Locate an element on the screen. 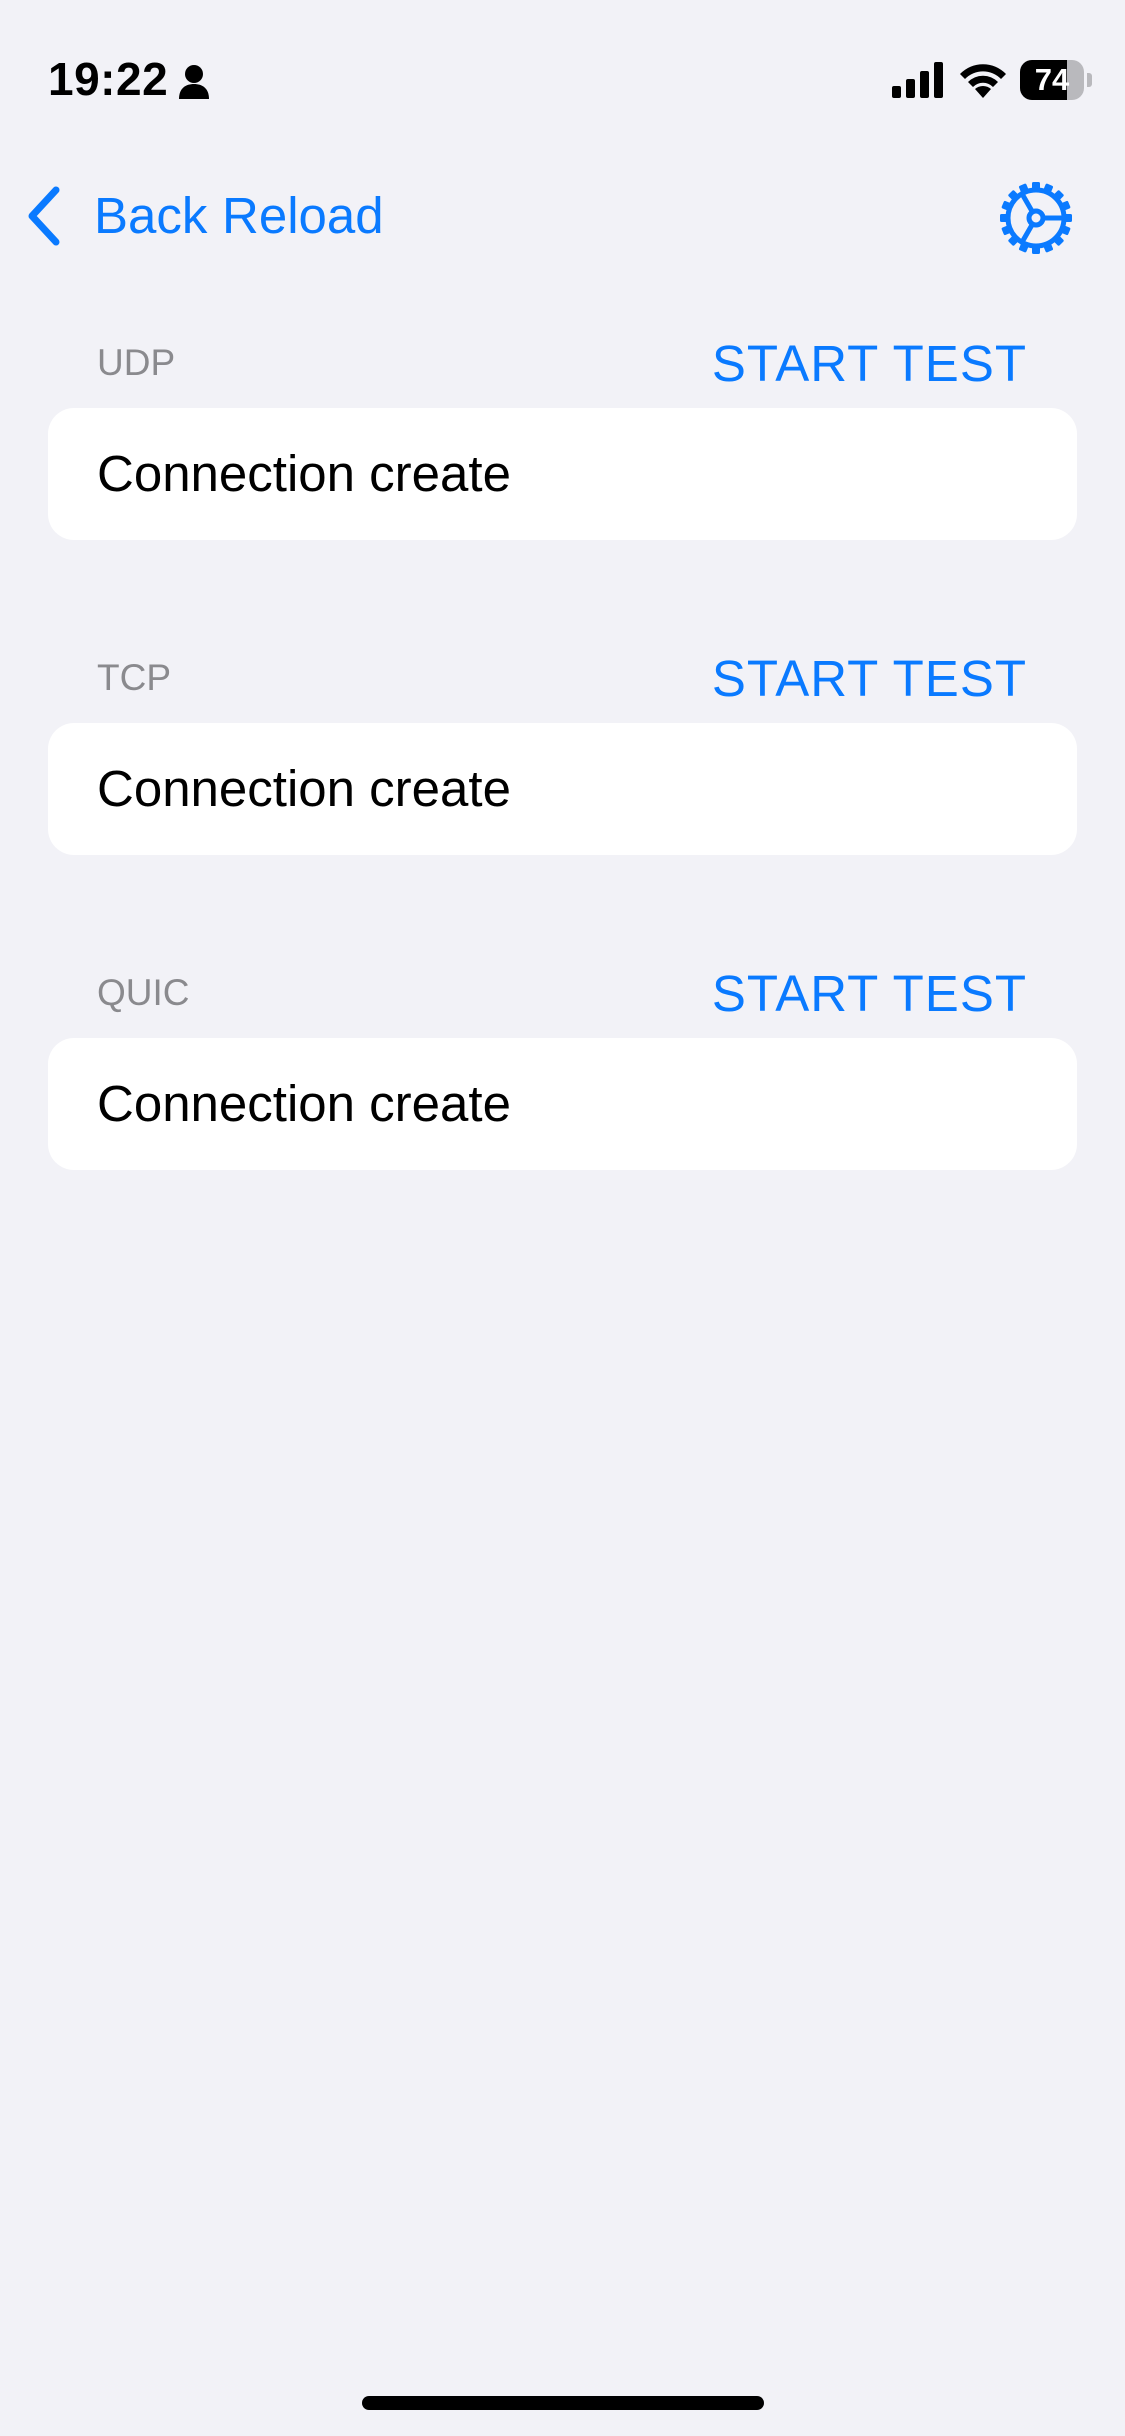 Image resolution: width=1125 pixels, height=2436 pixels. start-test-button-udp: START TEST is located at coordinates (869, 364).